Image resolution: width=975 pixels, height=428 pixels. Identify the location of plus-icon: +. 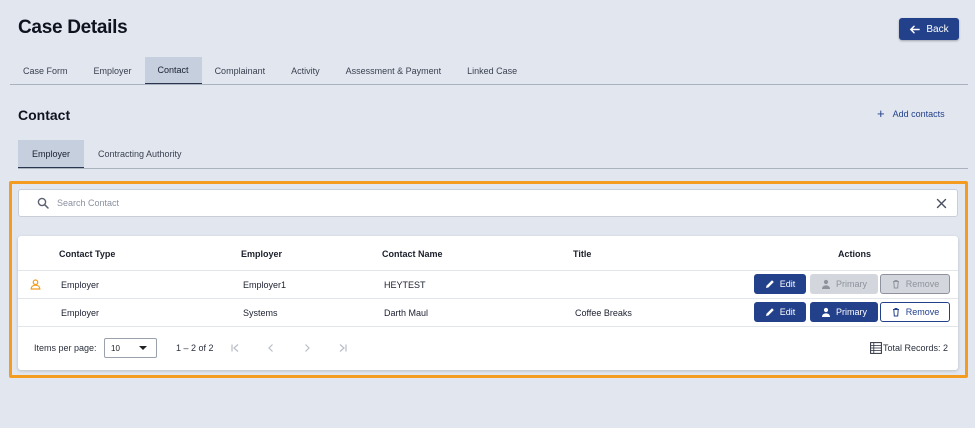
(881, 113).